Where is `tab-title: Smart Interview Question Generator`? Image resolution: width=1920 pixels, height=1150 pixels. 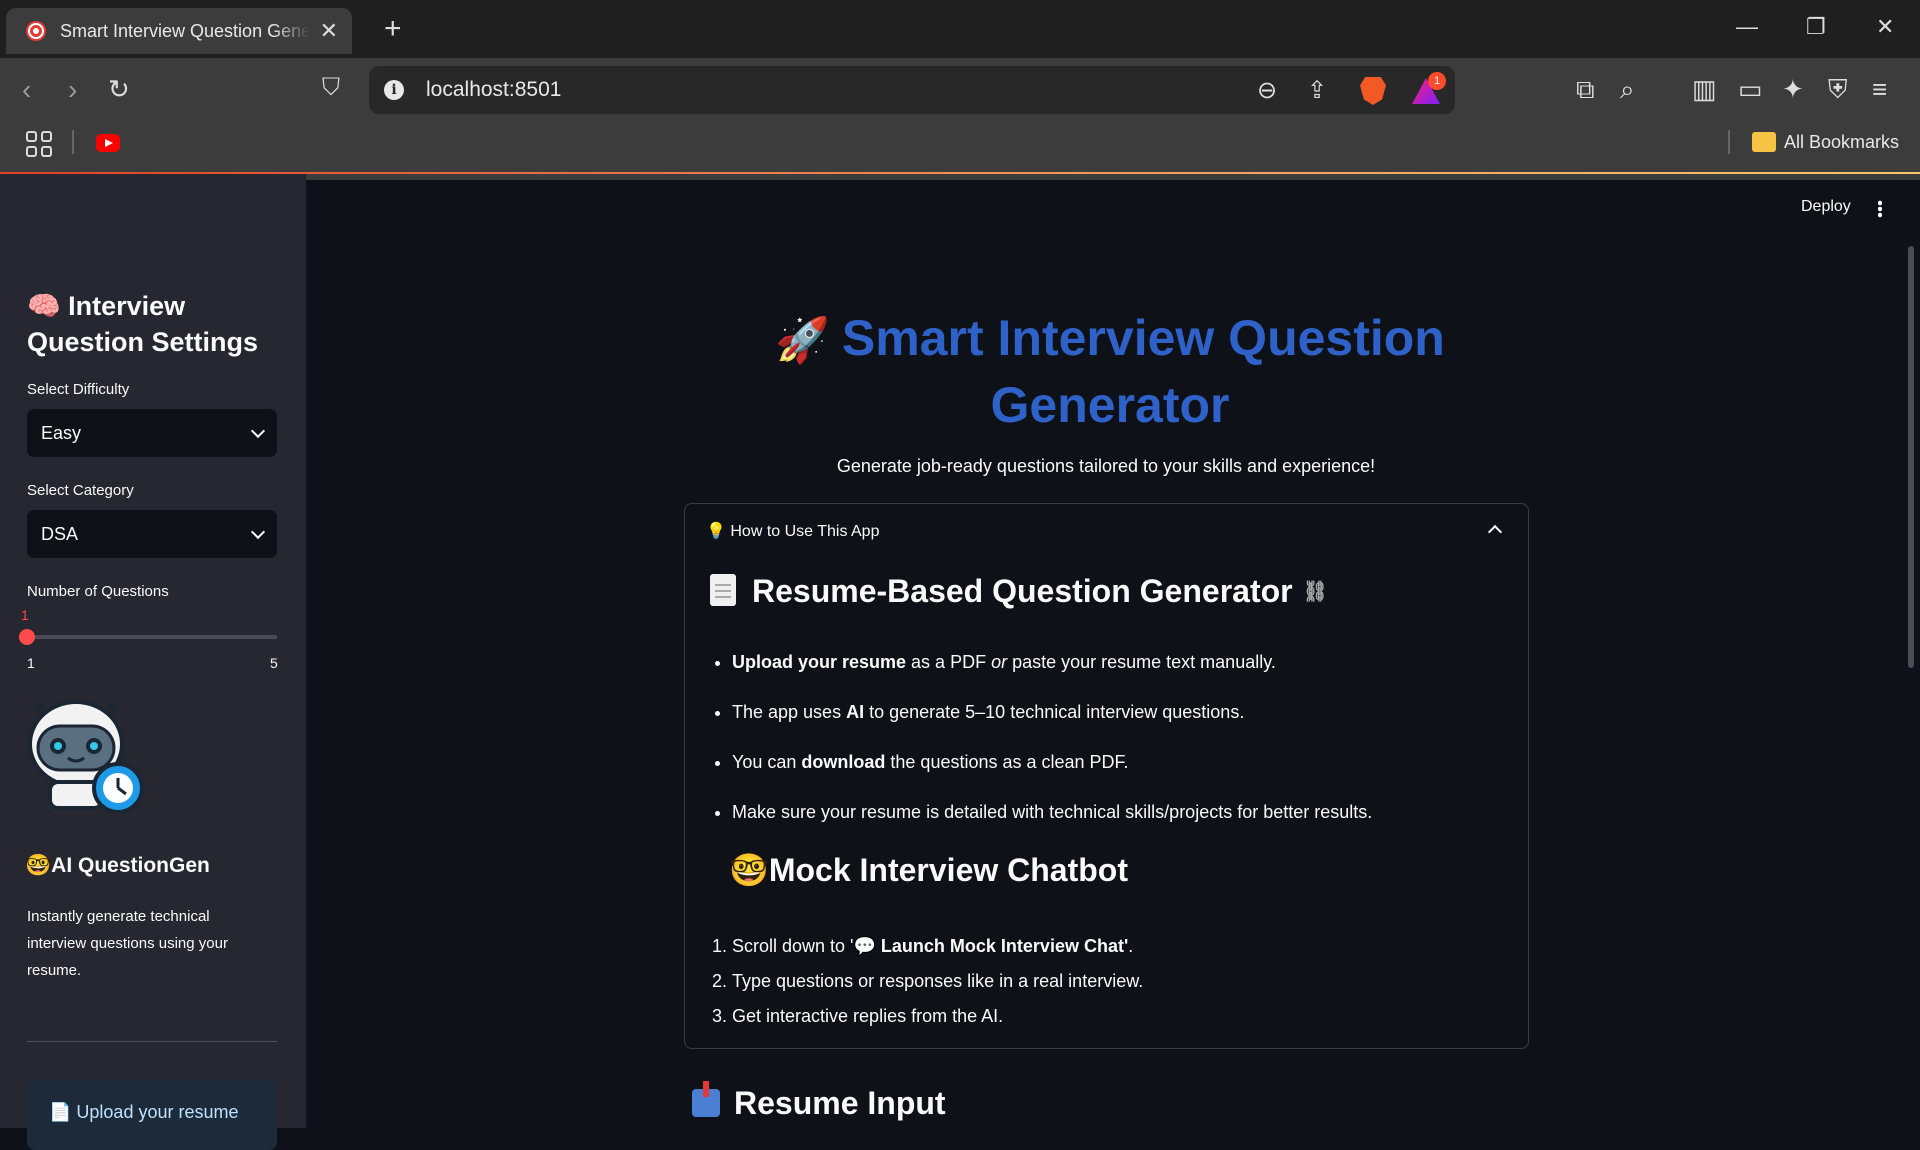
tab-title: Smart Interview Question Generator is located at coordinates (185, 30).